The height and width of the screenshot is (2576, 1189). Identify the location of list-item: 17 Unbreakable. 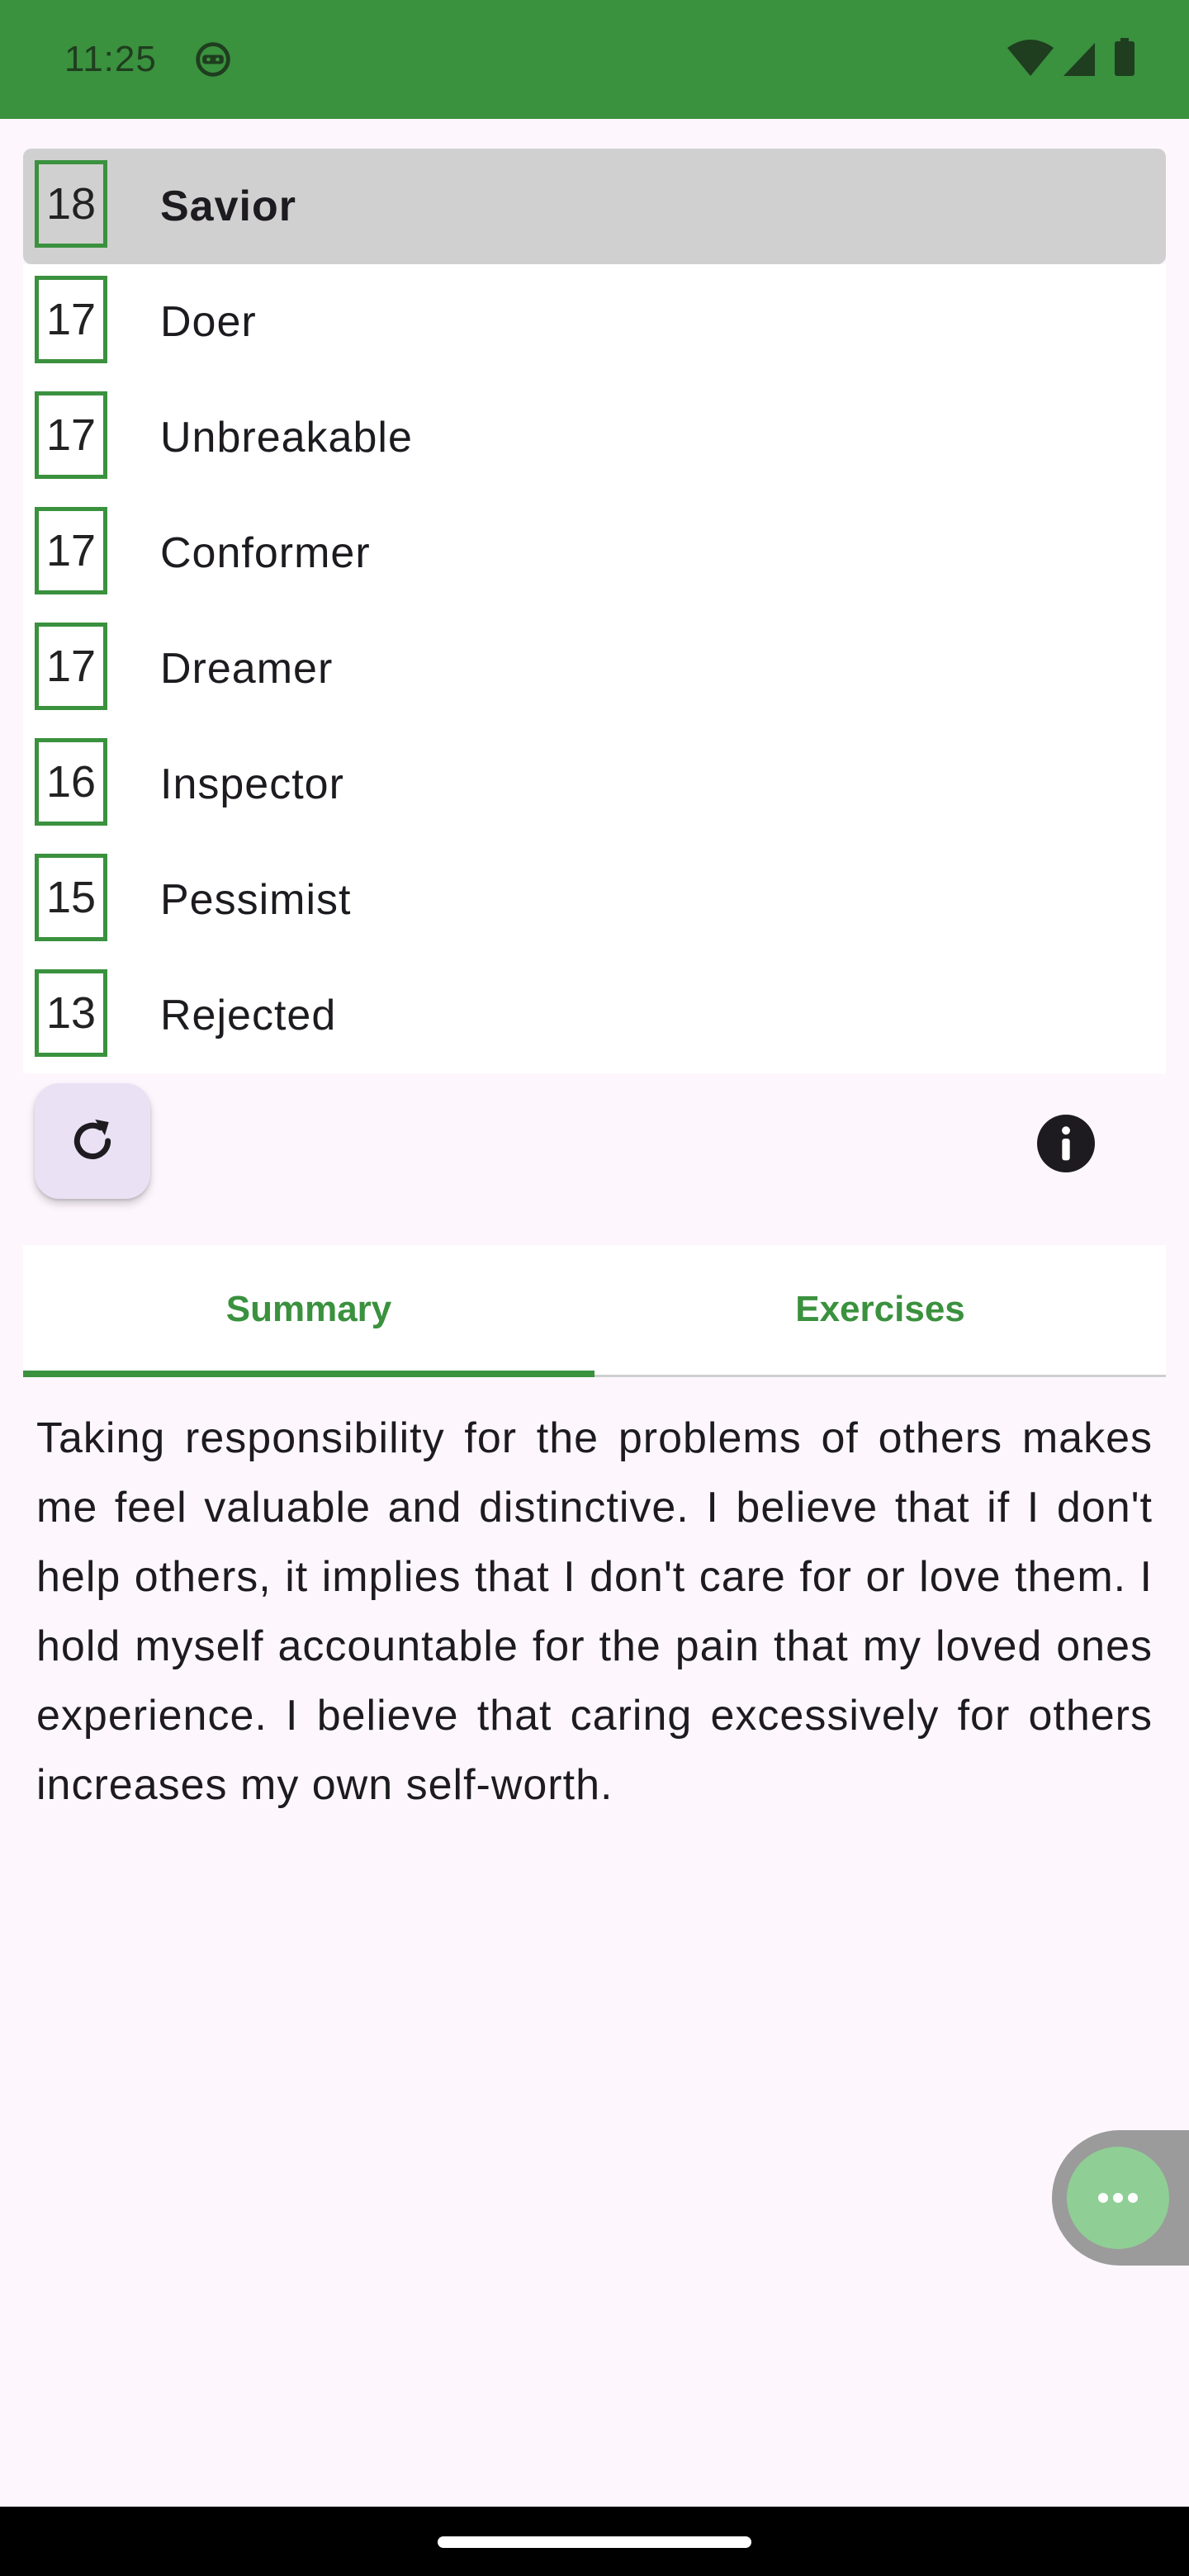
(594, 437).